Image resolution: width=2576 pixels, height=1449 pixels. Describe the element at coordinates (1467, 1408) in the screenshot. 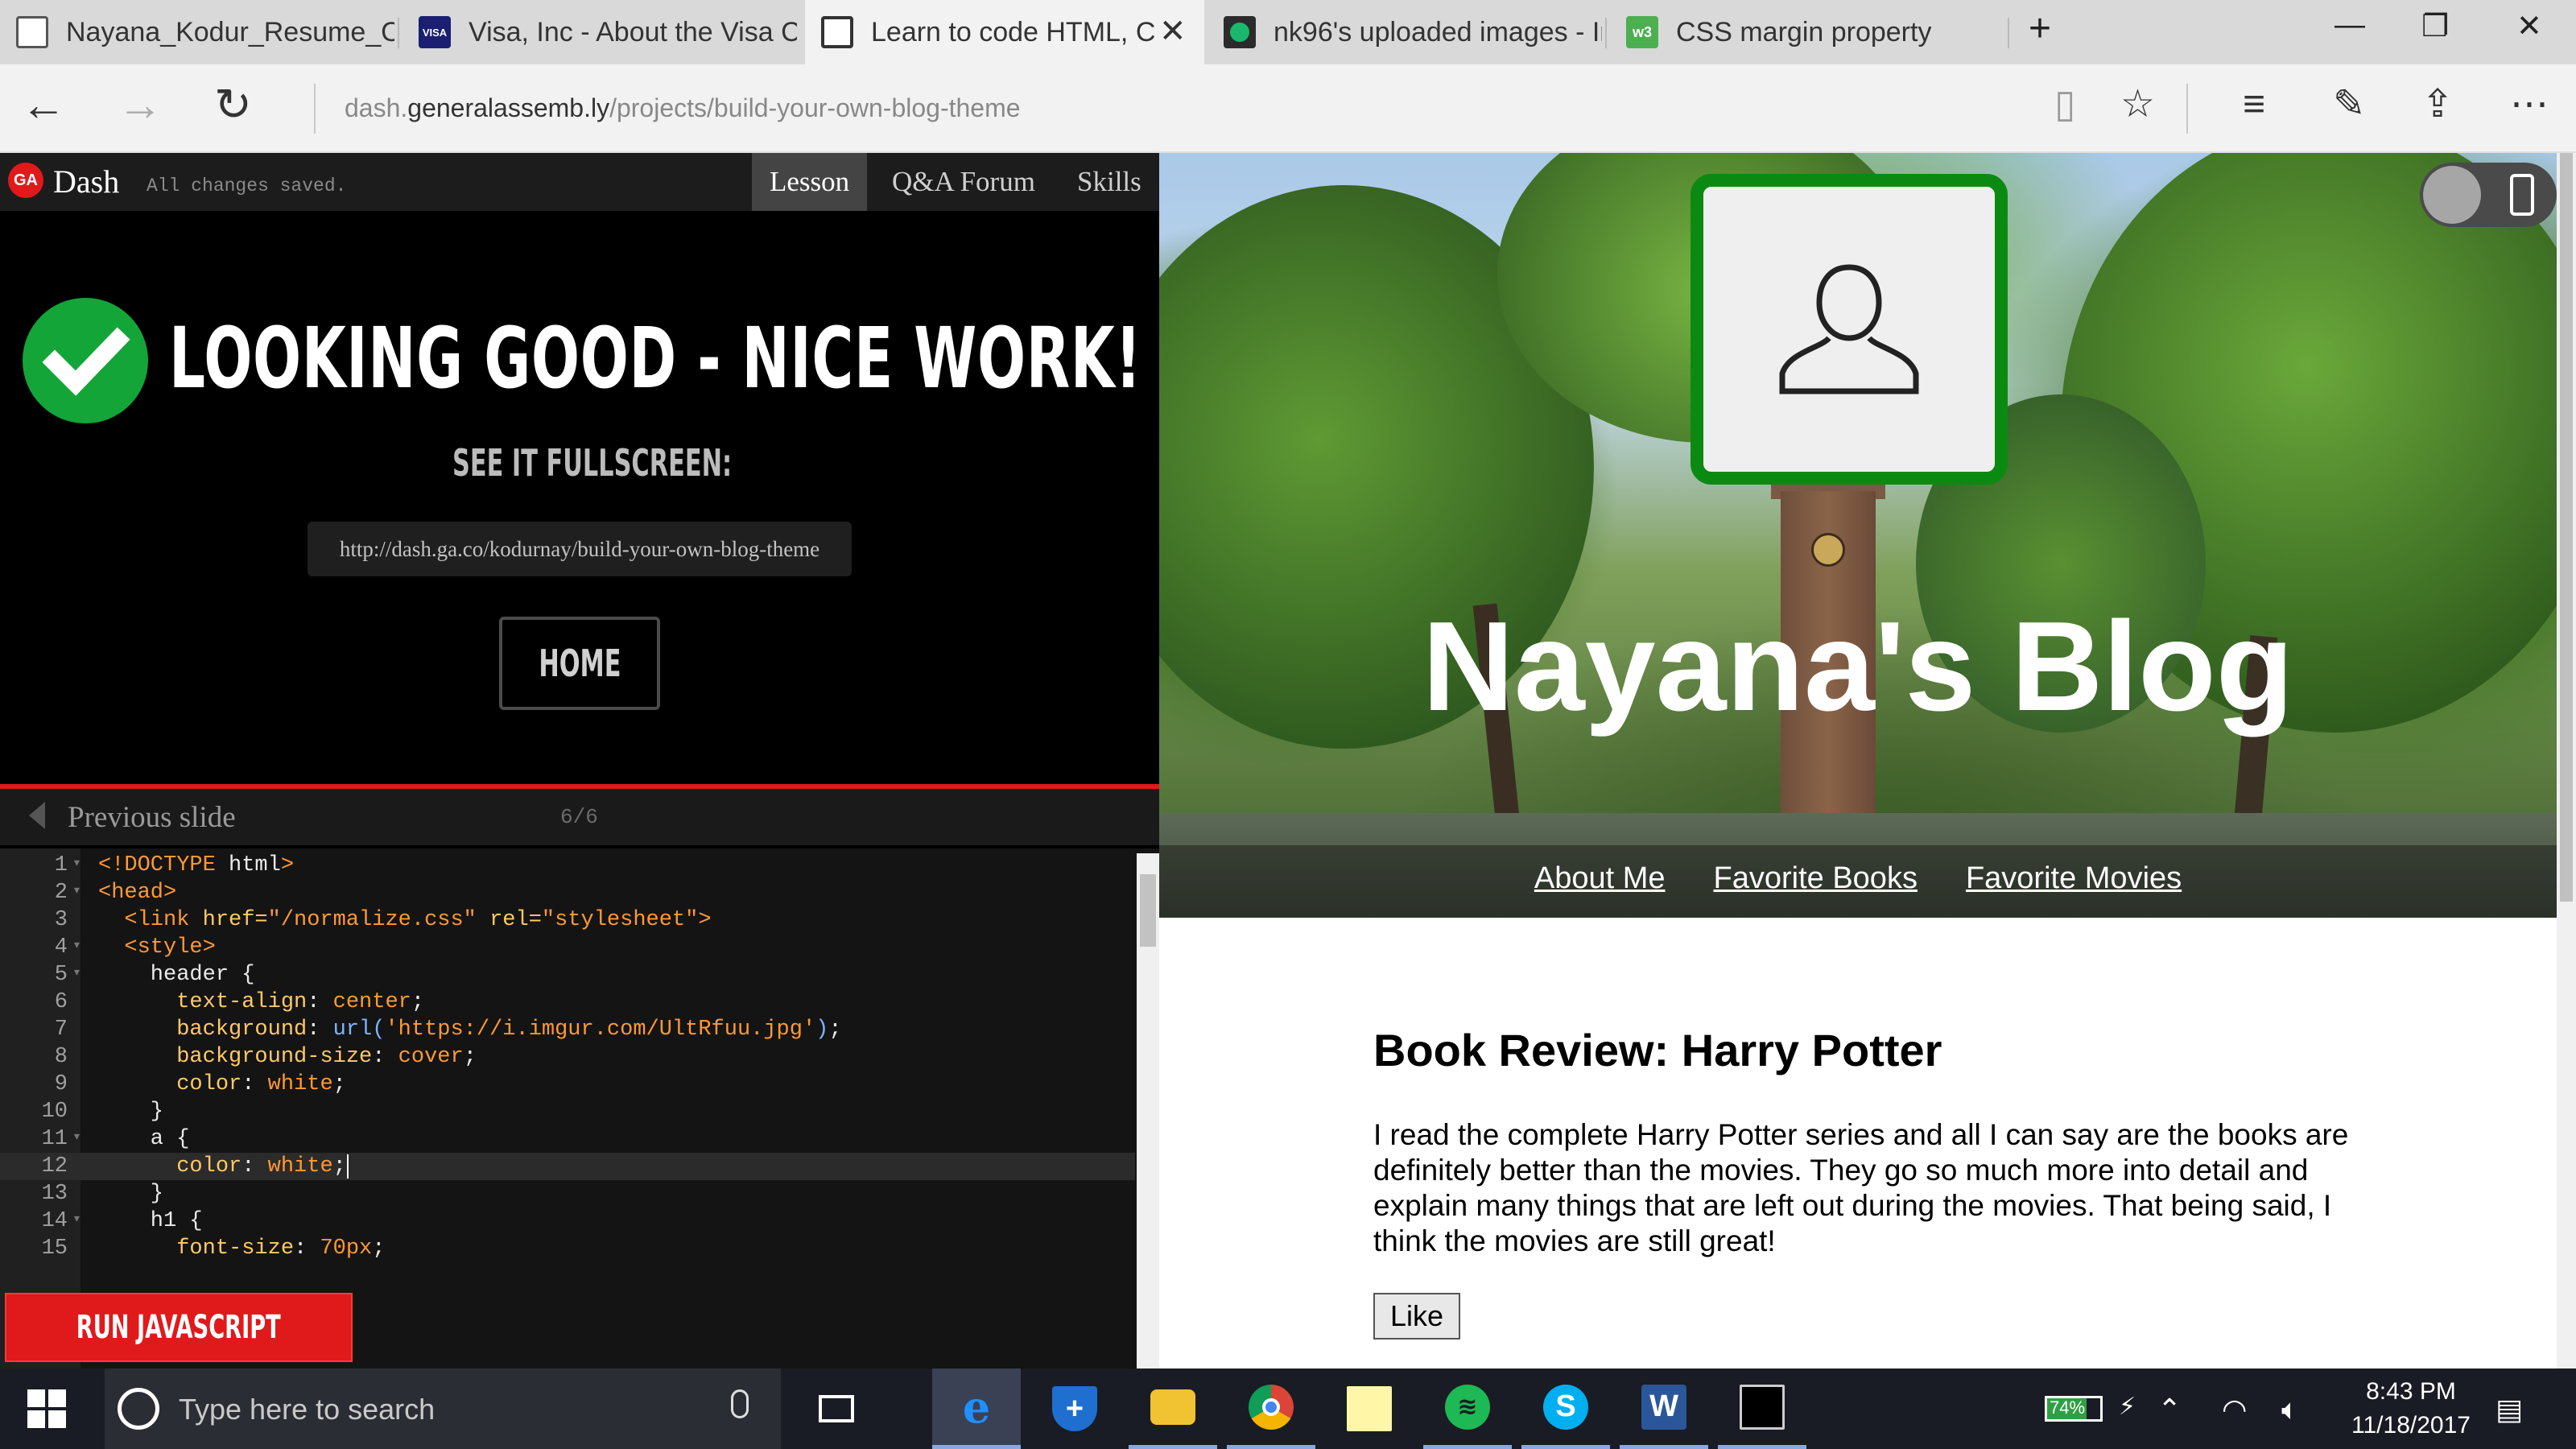

I see `taskbar-spotify: ≋` at that location.